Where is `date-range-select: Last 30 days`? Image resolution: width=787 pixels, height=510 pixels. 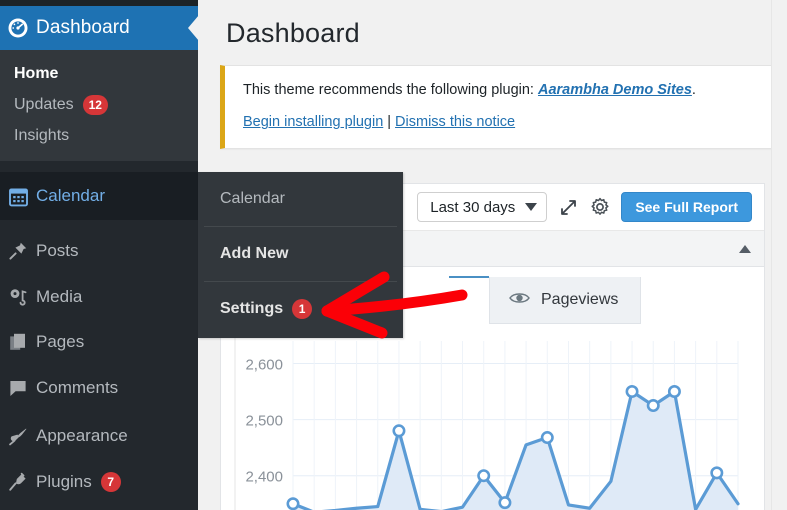 date-range-select: Last 30 days is located at coordinates (482, 207).